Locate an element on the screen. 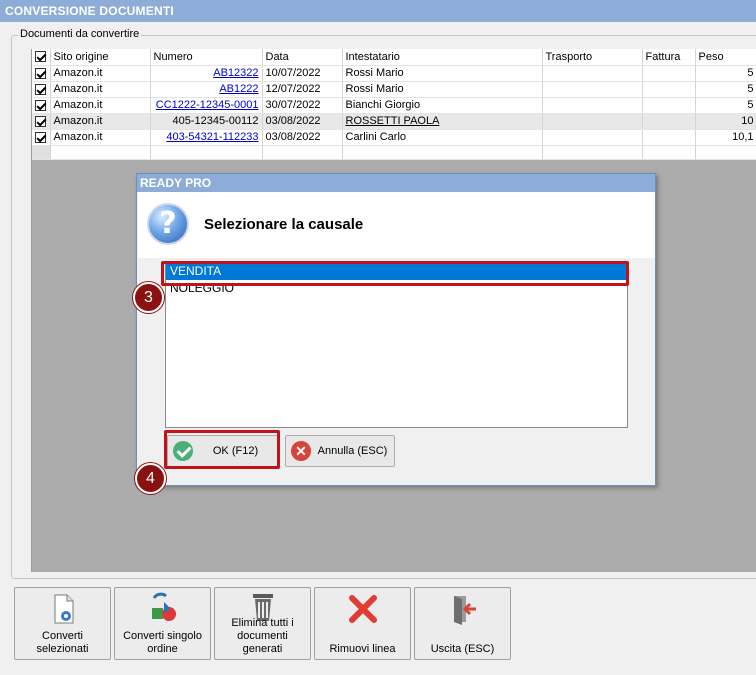 This screenshot has height=675, width=756. close-icon: ✕ is located at coordinates (301, 451).